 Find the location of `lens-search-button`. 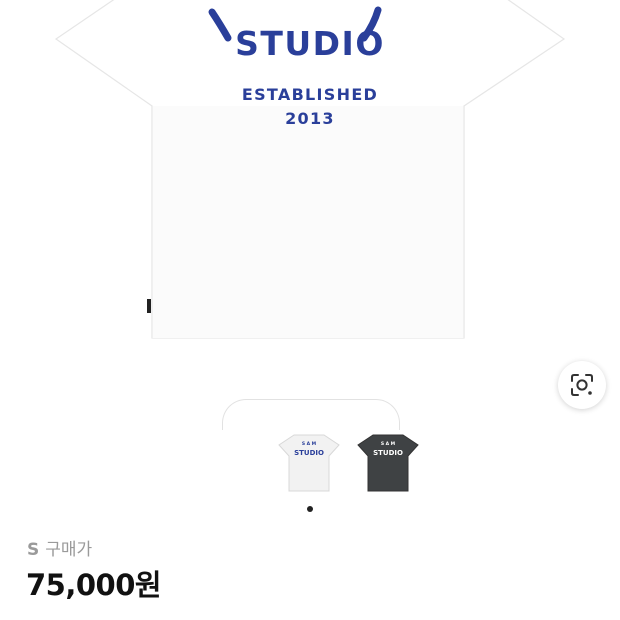

lens-search-button is located at coordinates (582, 385).